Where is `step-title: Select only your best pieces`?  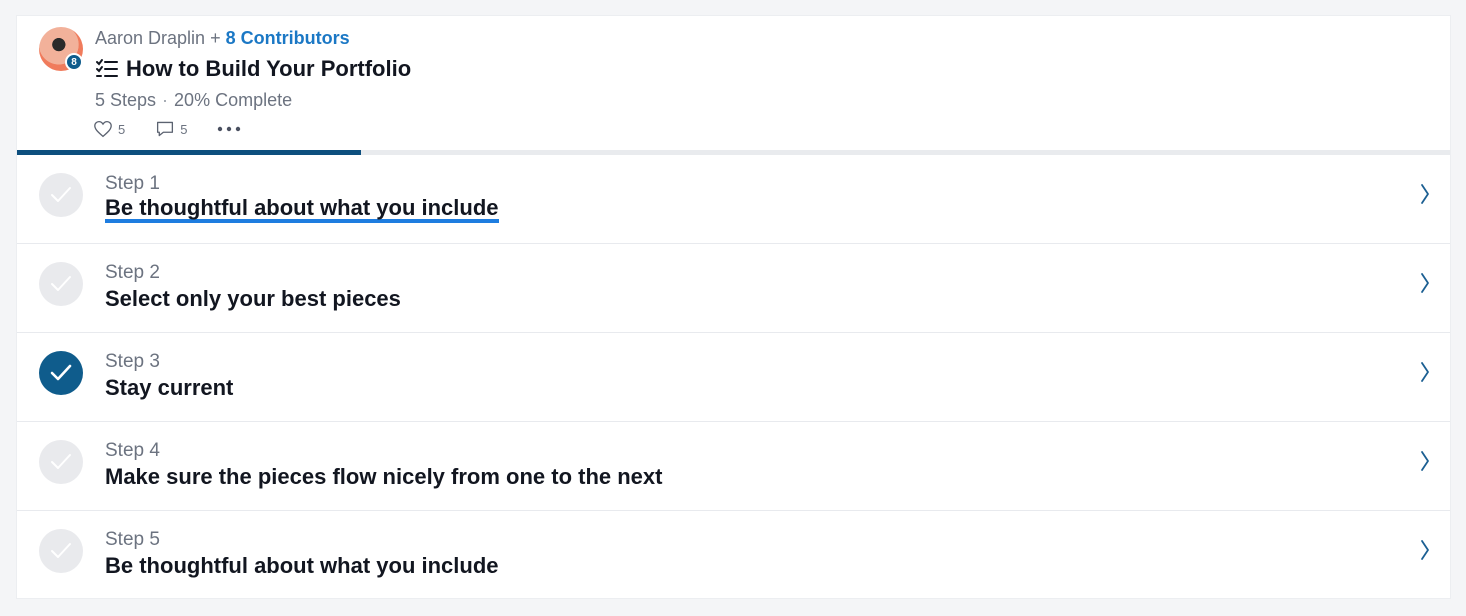
step-title: Select only your best pieces is located at coordinates (253, 299).